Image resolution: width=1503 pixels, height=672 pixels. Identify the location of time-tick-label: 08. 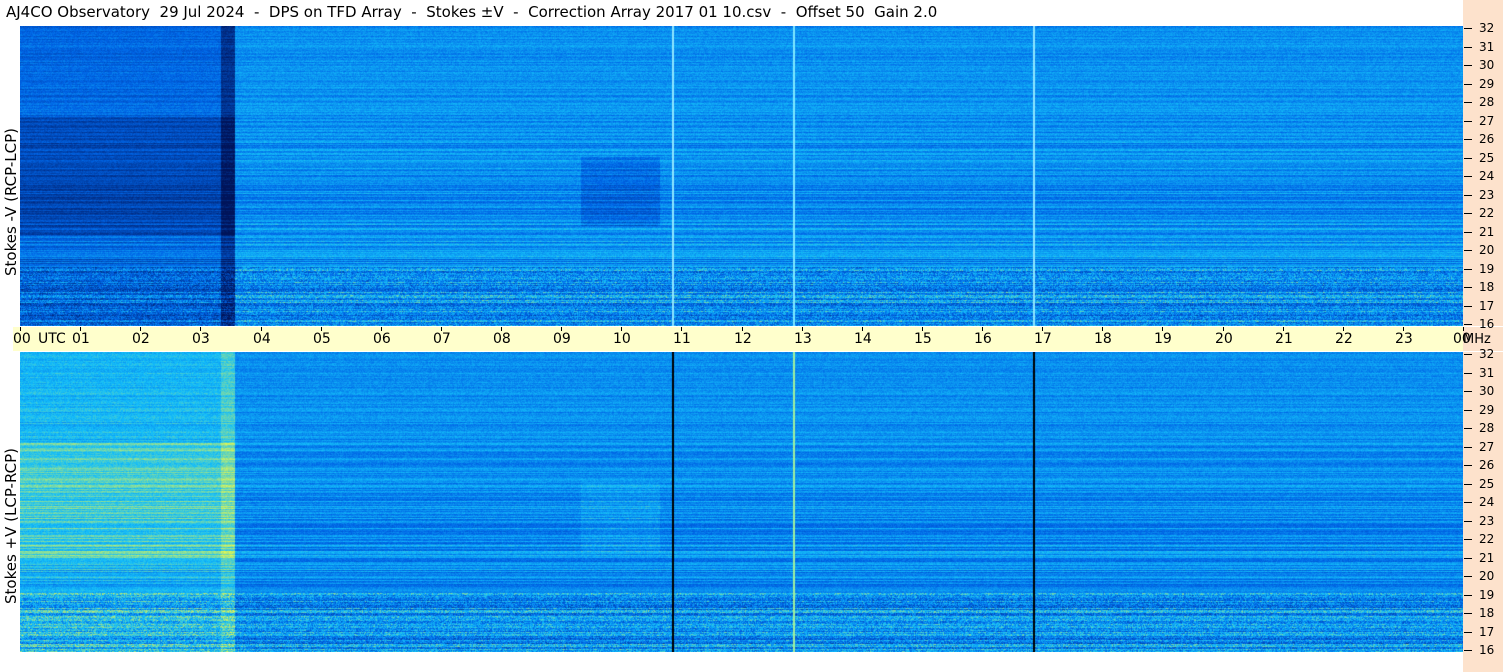
(502, 339).